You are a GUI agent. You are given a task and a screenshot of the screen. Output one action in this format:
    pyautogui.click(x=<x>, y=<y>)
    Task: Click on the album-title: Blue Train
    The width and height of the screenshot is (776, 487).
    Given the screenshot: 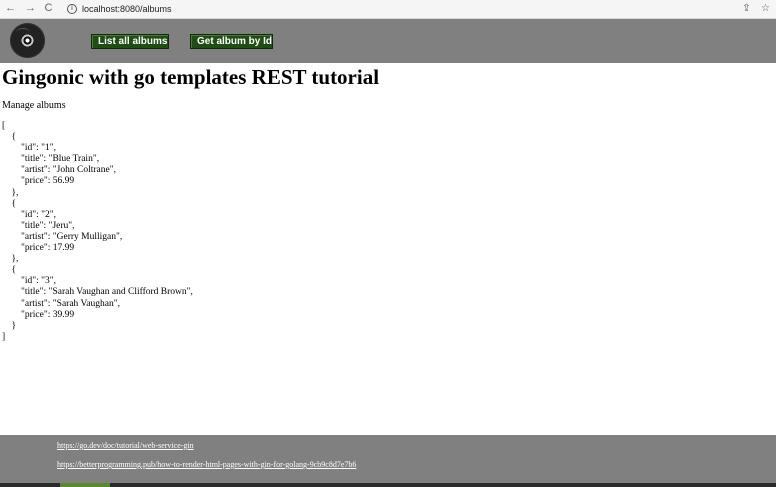 What is the action you would take?
    pyautogui.click(x=72, y=159)
    